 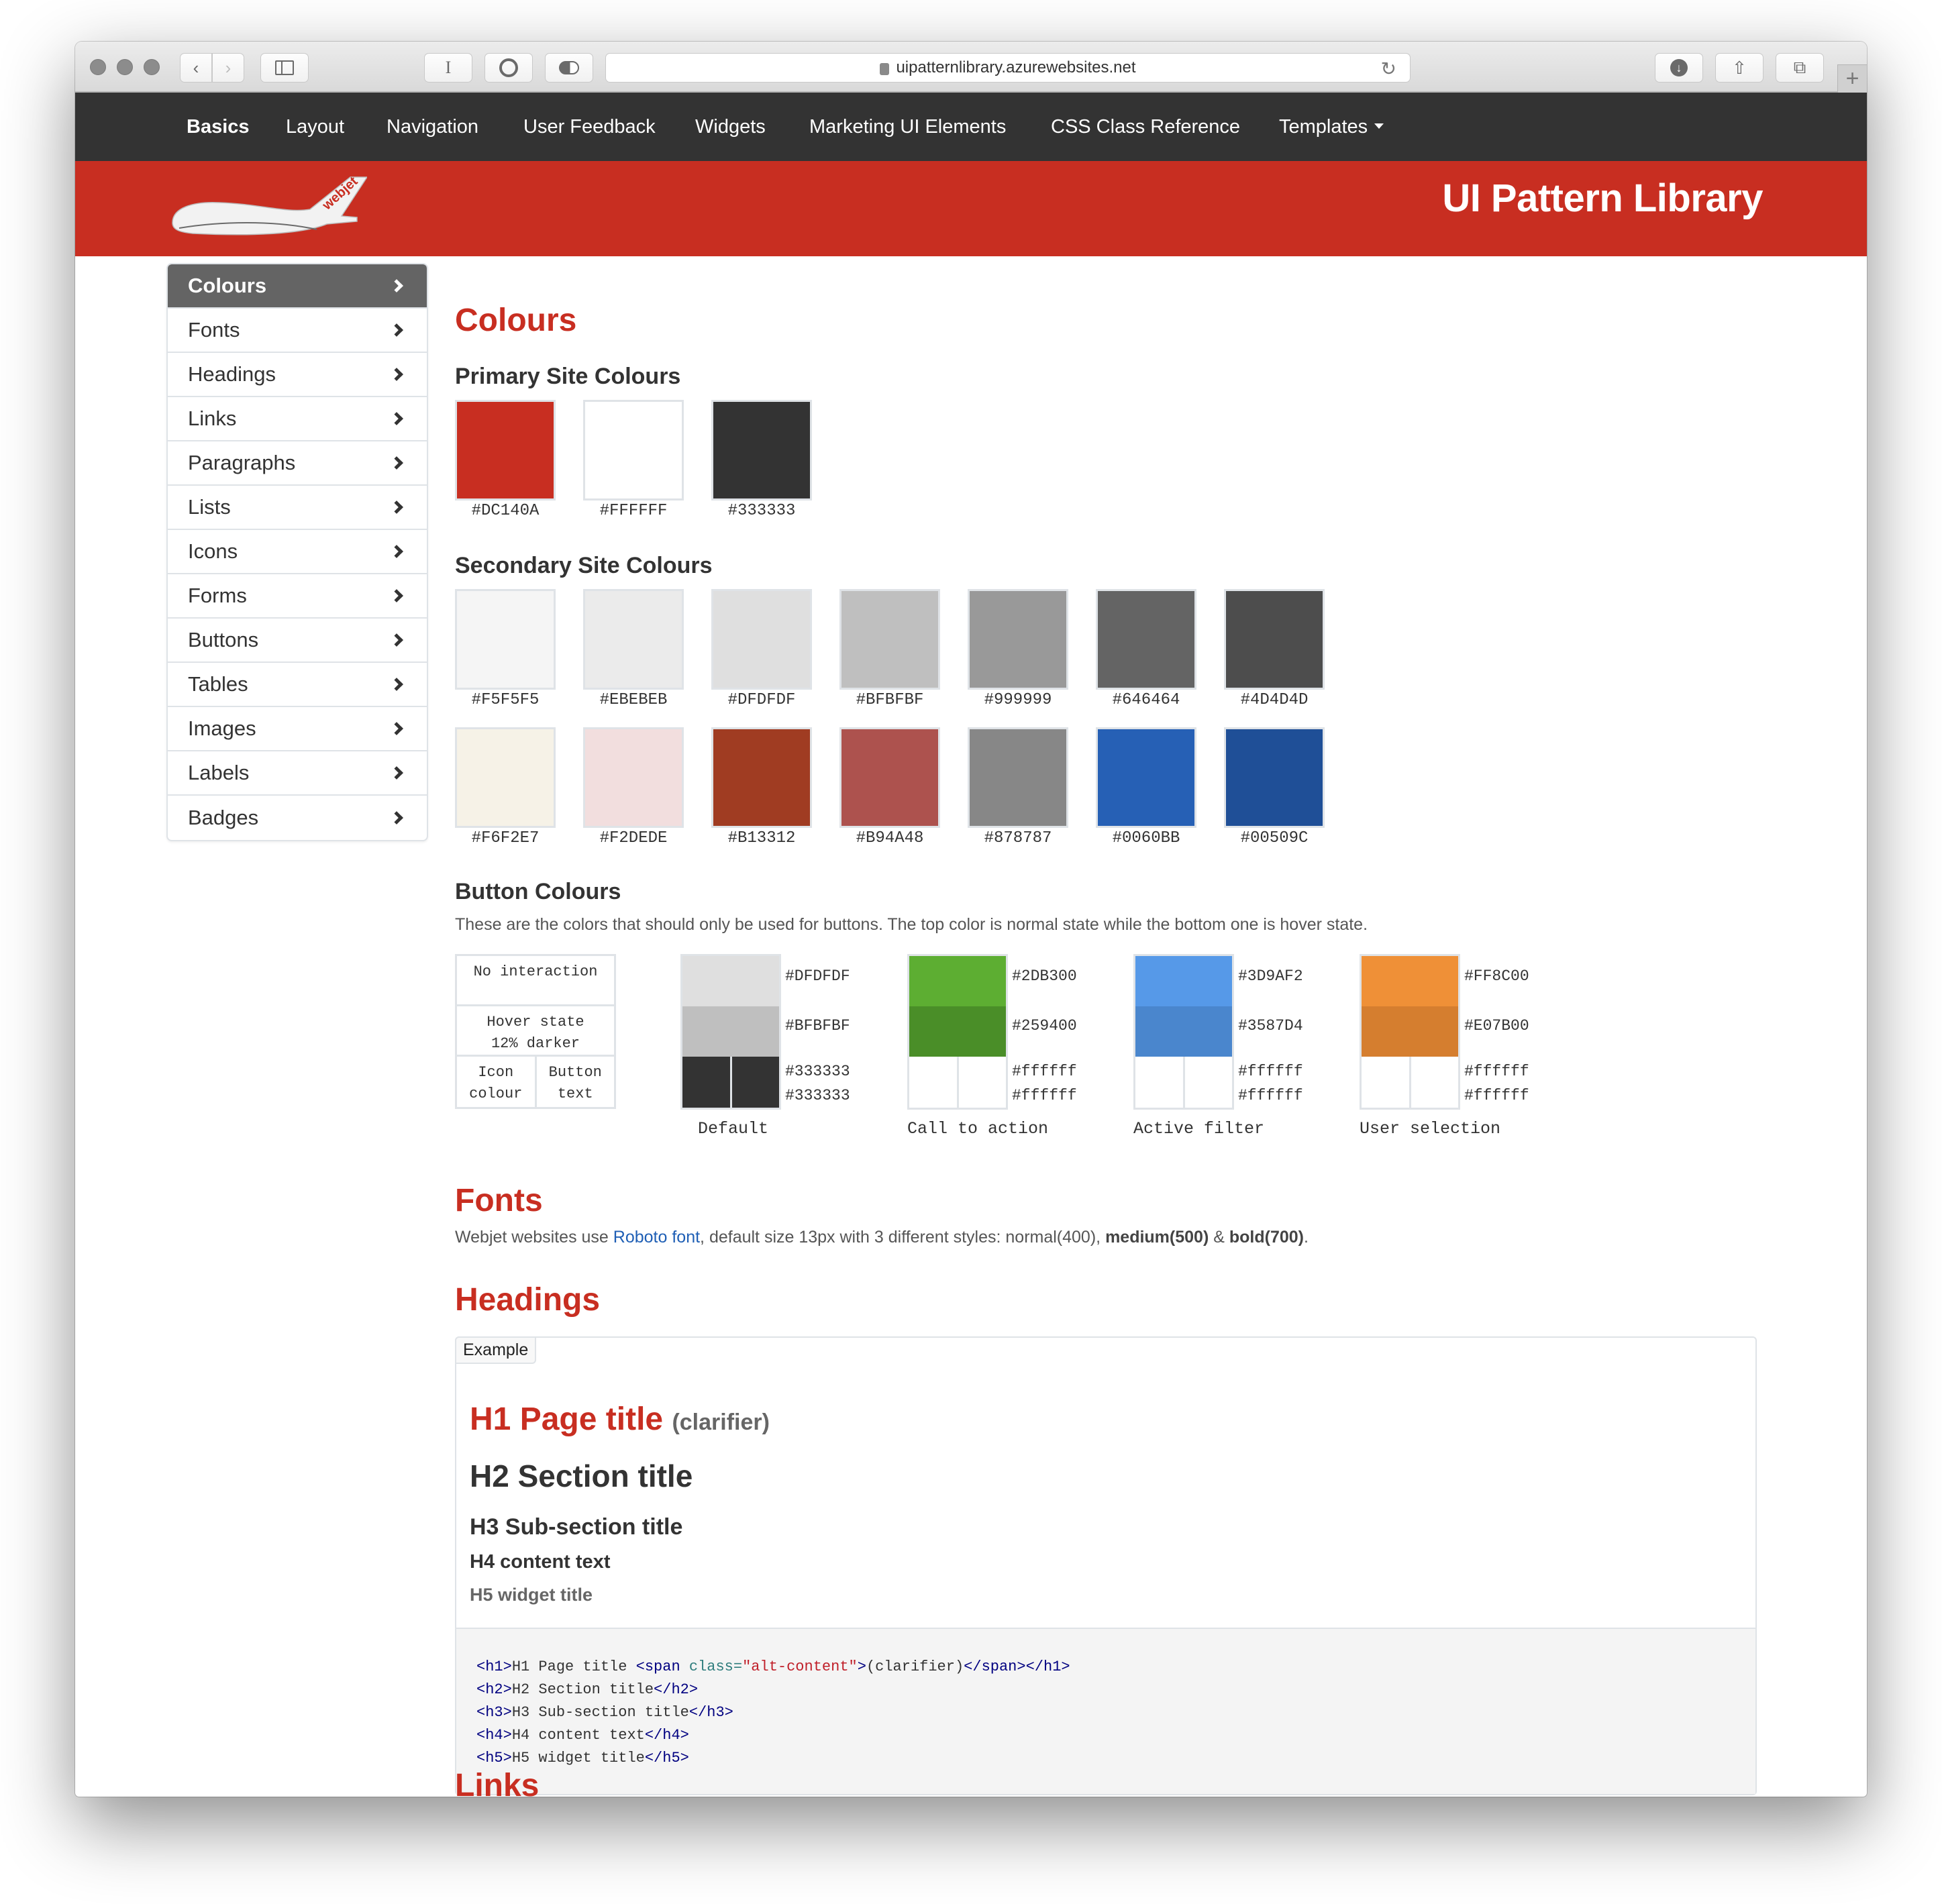 What do you see at coordinates (494, 1667) in the screenshot?
I see `code-tag: <h1>` at bounding box center [494, 1667].